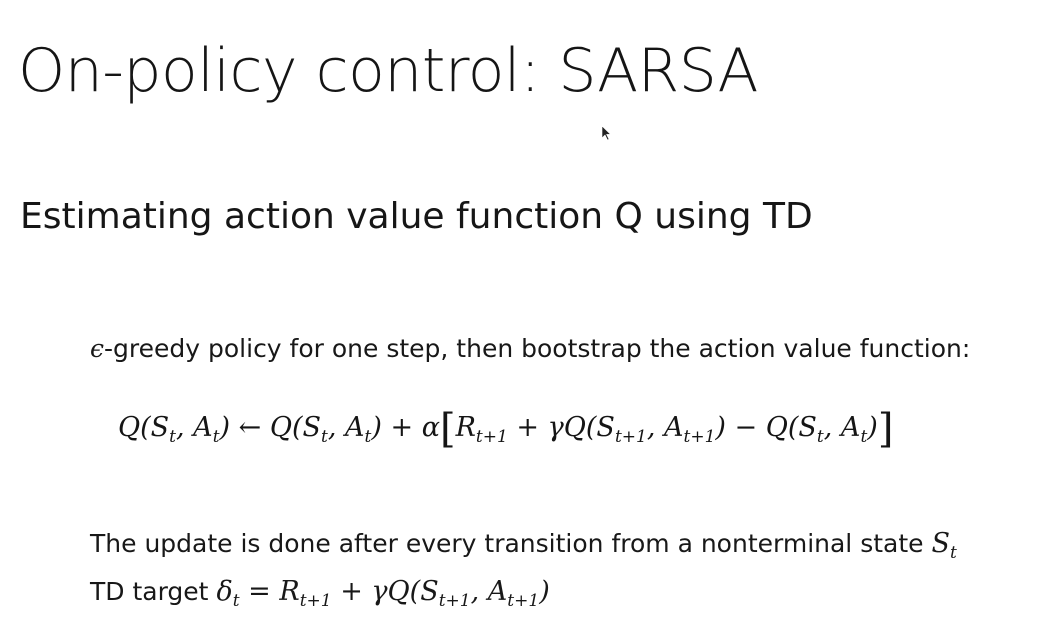 This screenshot has width=1058, height=634. What do you see at coordinates (388, 71) in the screenshot?
I see `slide-title: On-policy control: SARSA` at bounding box center [388, 71].